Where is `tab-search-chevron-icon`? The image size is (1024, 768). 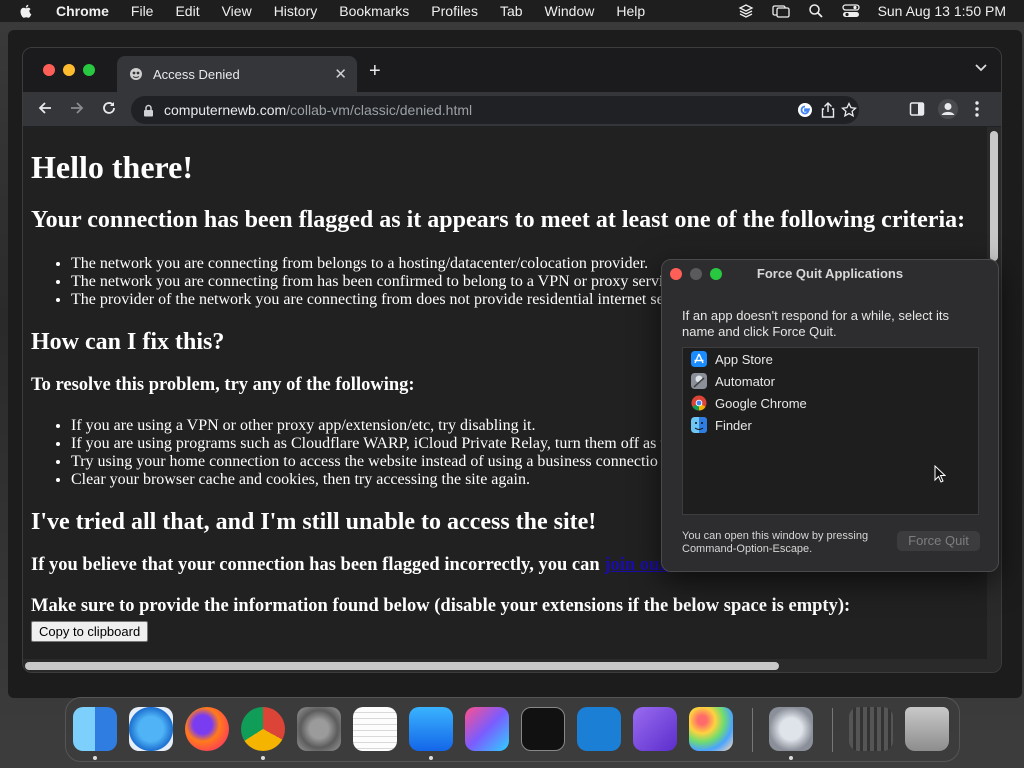
tab-search-chevron-icon is located at coordinates (981, 68).